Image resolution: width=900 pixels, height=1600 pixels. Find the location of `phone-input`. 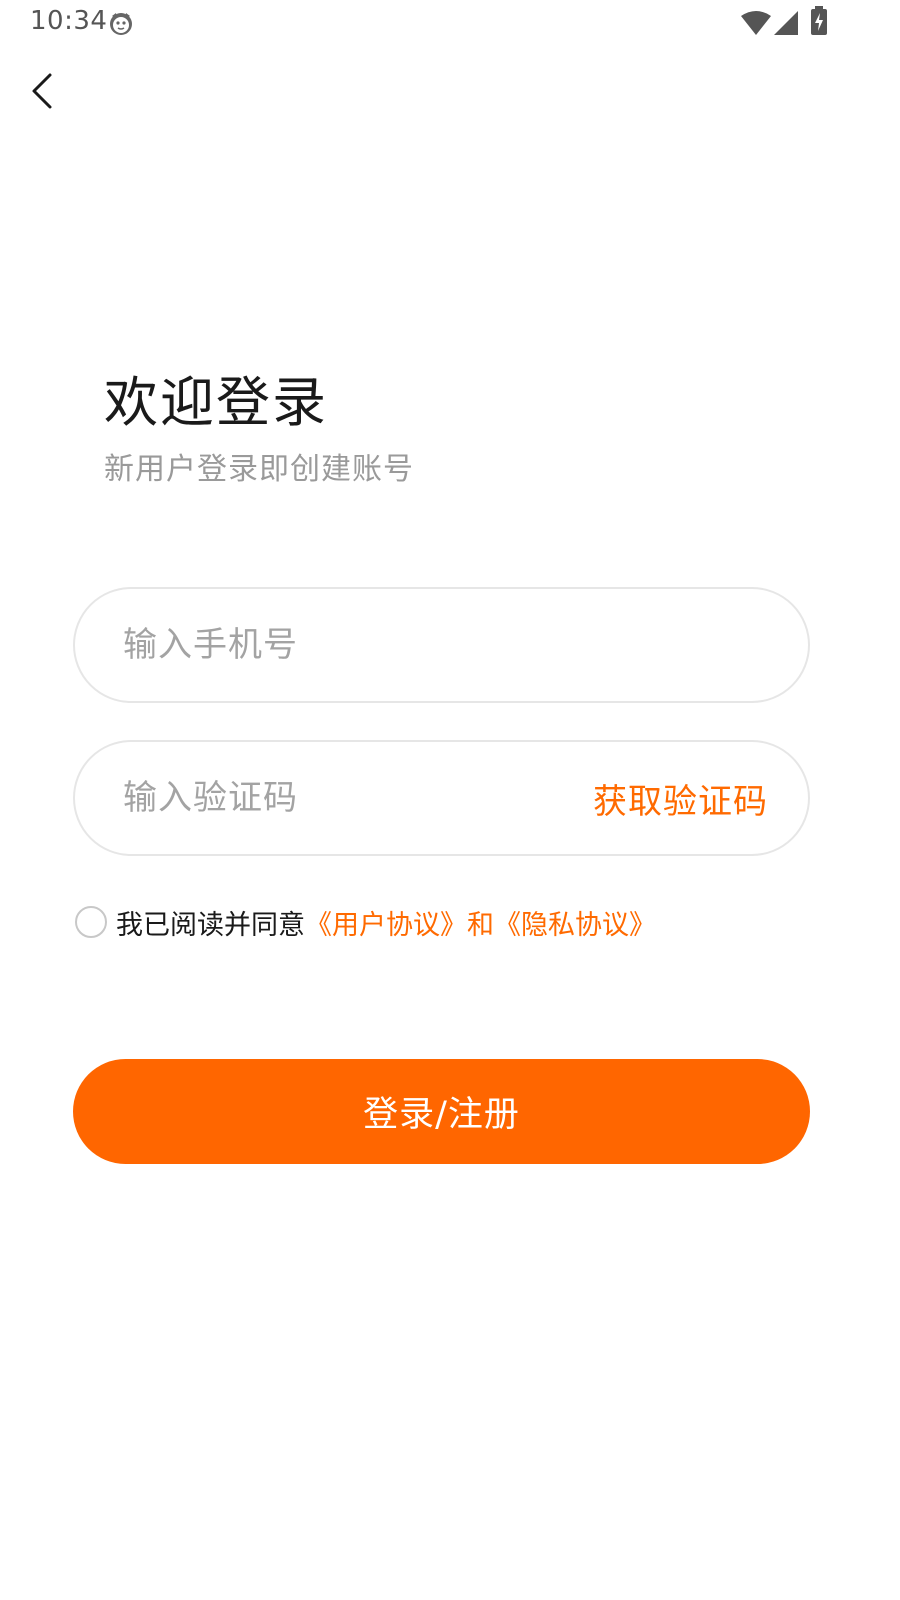

phone-input is located at coordinates (443, 645).